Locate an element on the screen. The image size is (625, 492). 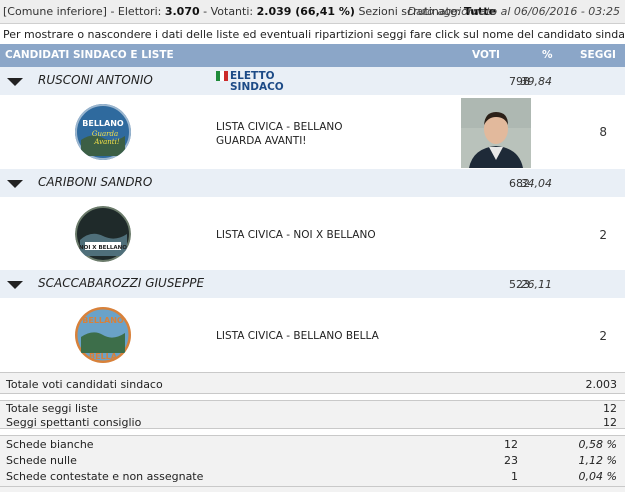
voters-value: 2.039 (66,41 %) is located at coordinates (305, 11).